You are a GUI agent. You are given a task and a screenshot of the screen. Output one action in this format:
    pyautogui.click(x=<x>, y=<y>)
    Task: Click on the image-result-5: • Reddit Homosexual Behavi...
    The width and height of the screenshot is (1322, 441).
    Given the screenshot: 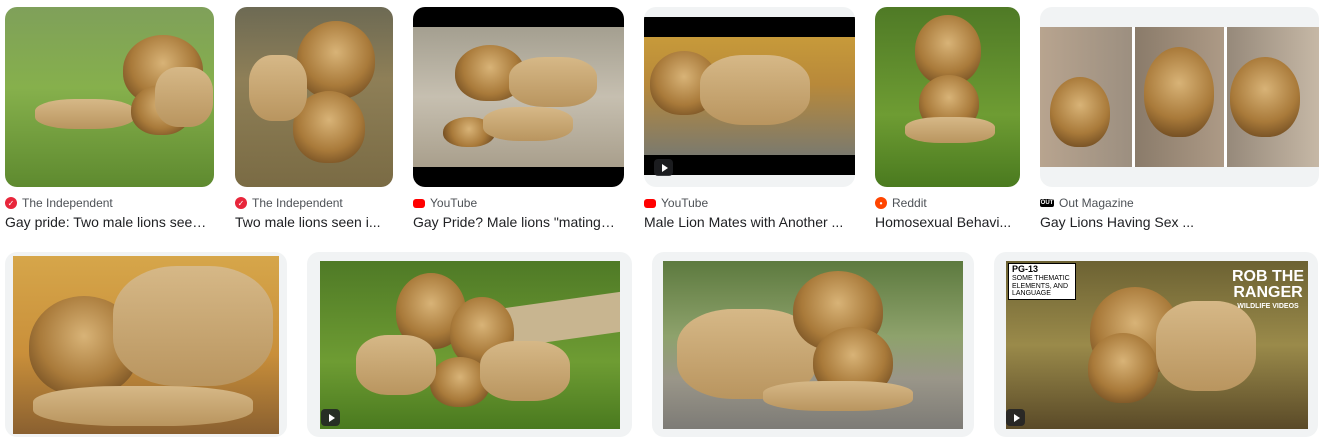 What is the action you would take?
    pyautogui.click(x=948, y=122)
    